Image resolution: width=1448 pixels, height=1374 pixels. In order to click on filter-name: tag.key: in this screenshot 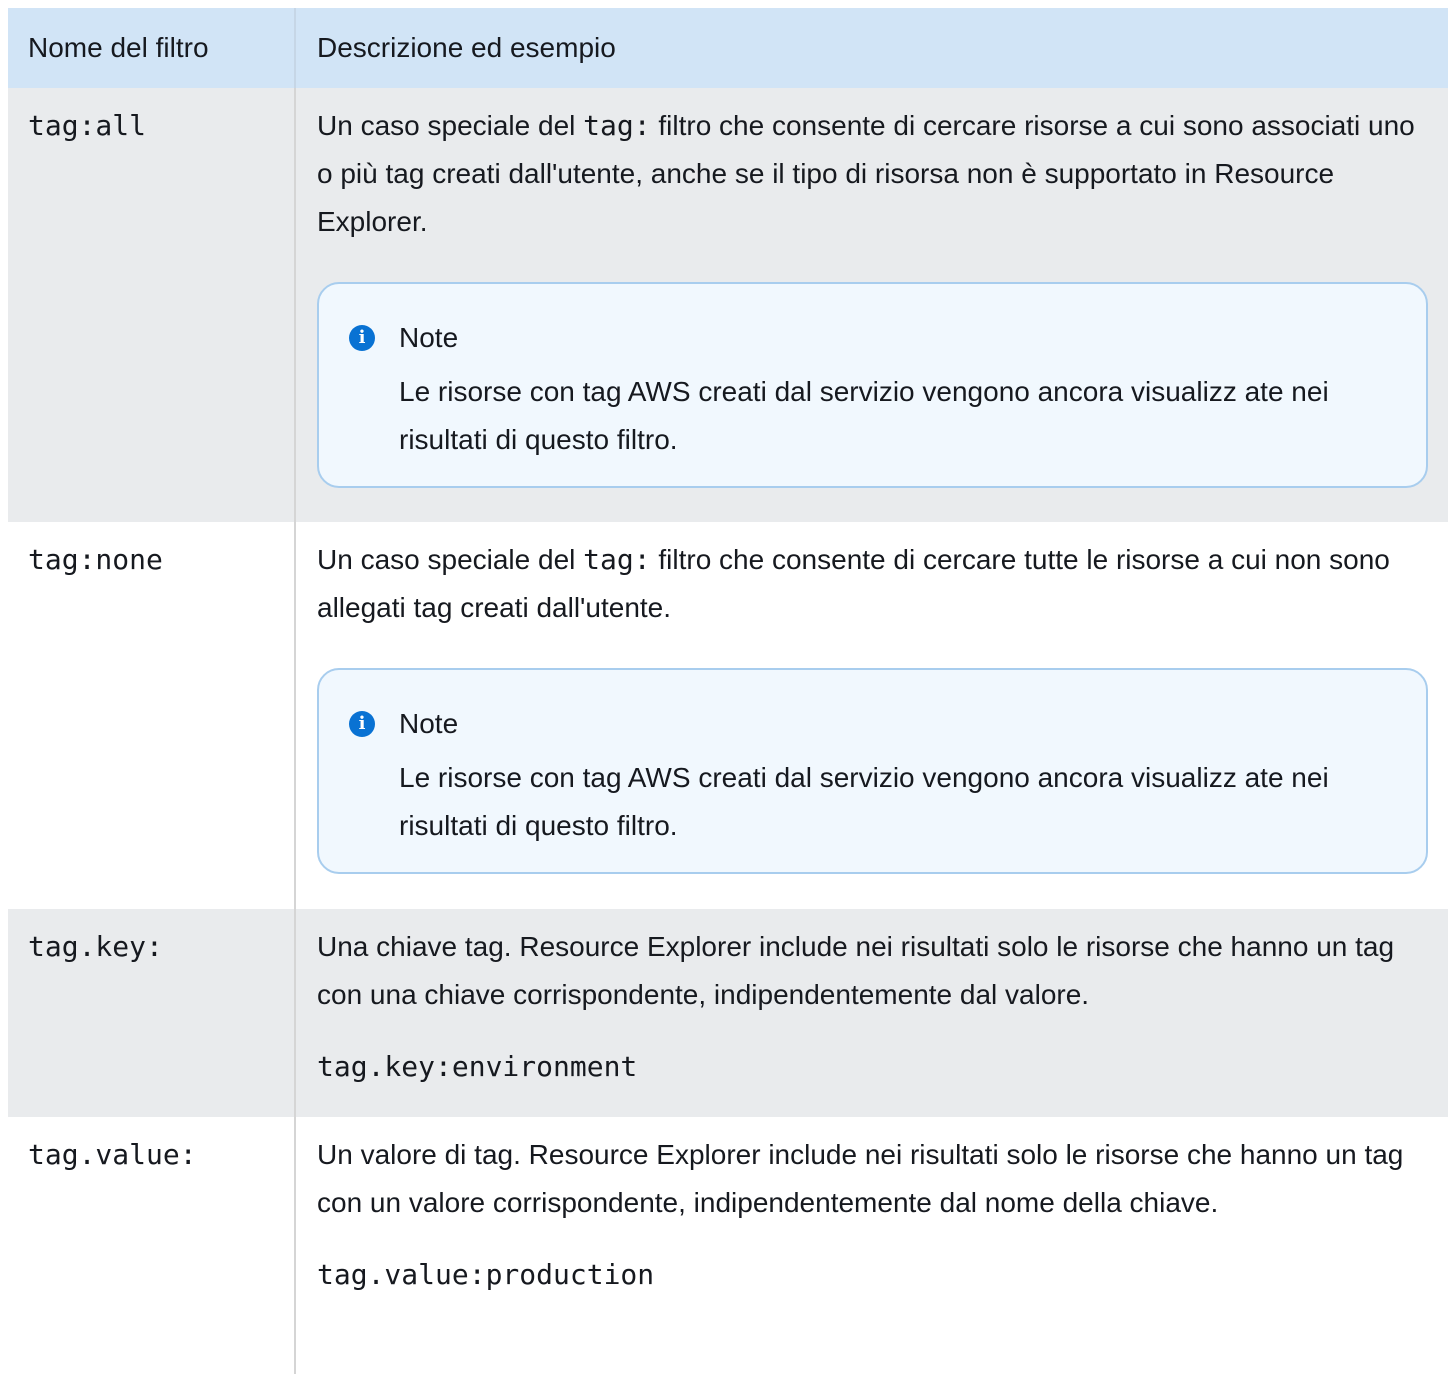, I will do `click(95, 946)`.